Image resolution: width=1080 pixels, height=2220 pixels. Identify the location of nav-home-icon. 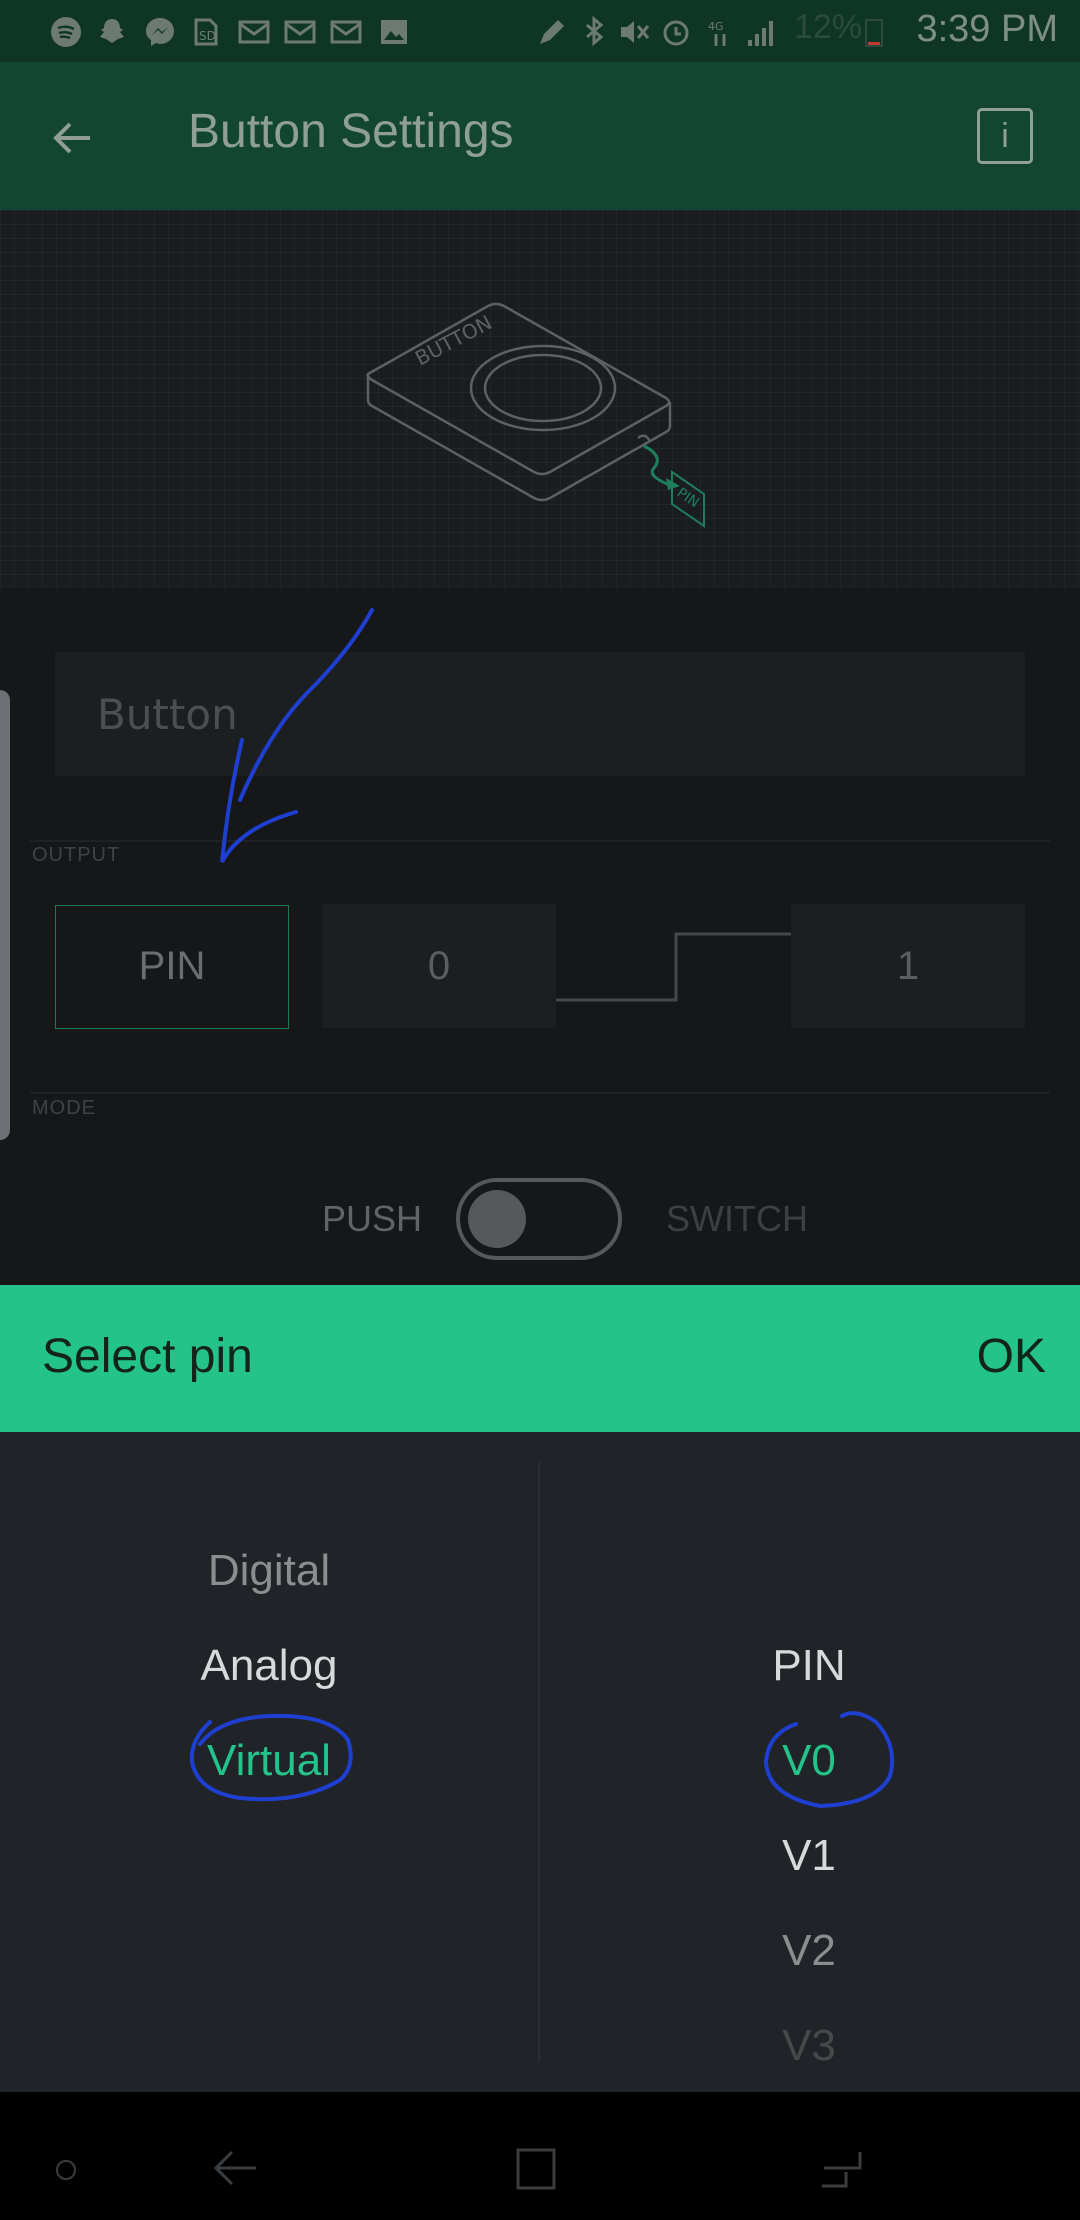
(539, 2167).